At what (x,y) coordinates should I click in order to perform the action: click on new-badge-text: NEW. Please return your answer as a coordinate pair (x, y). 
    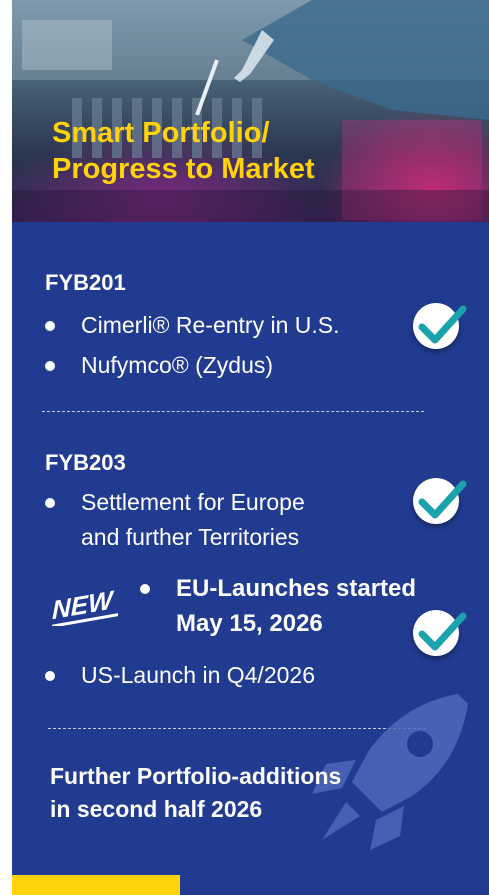
    Looking at the image, I should click on (83, 604).